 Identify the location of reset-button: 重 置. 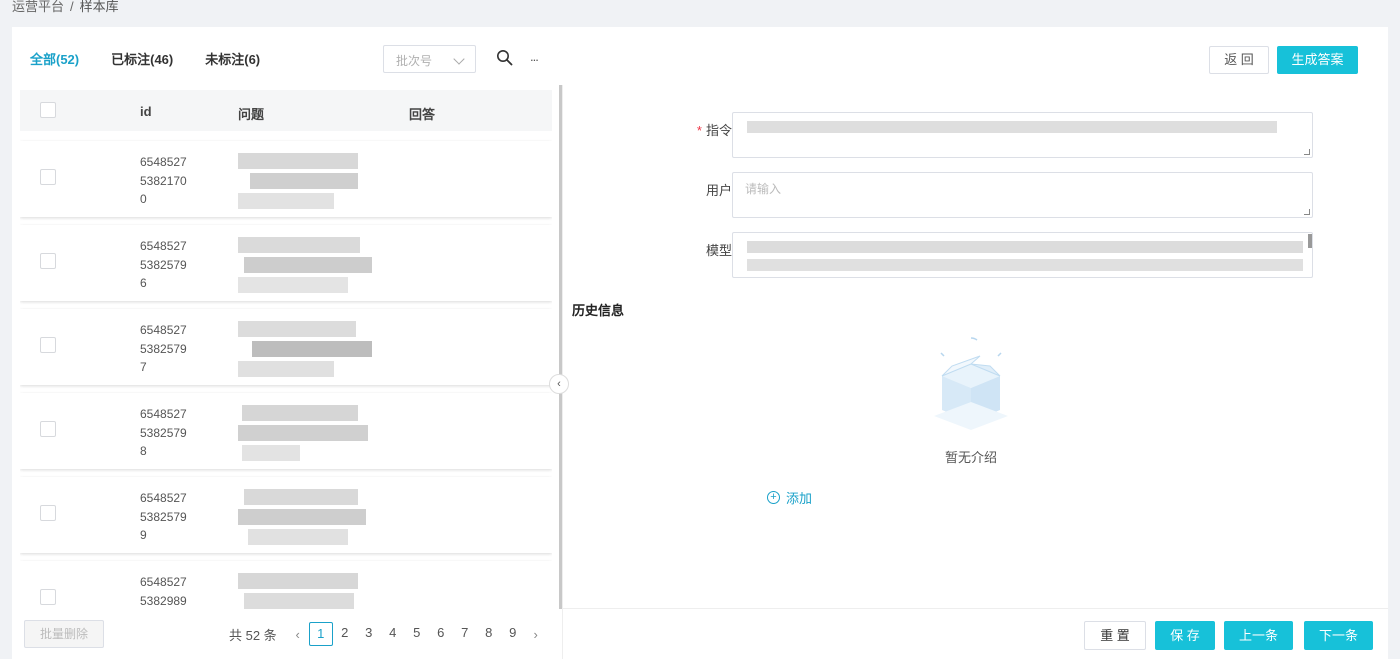
(1115, 635).